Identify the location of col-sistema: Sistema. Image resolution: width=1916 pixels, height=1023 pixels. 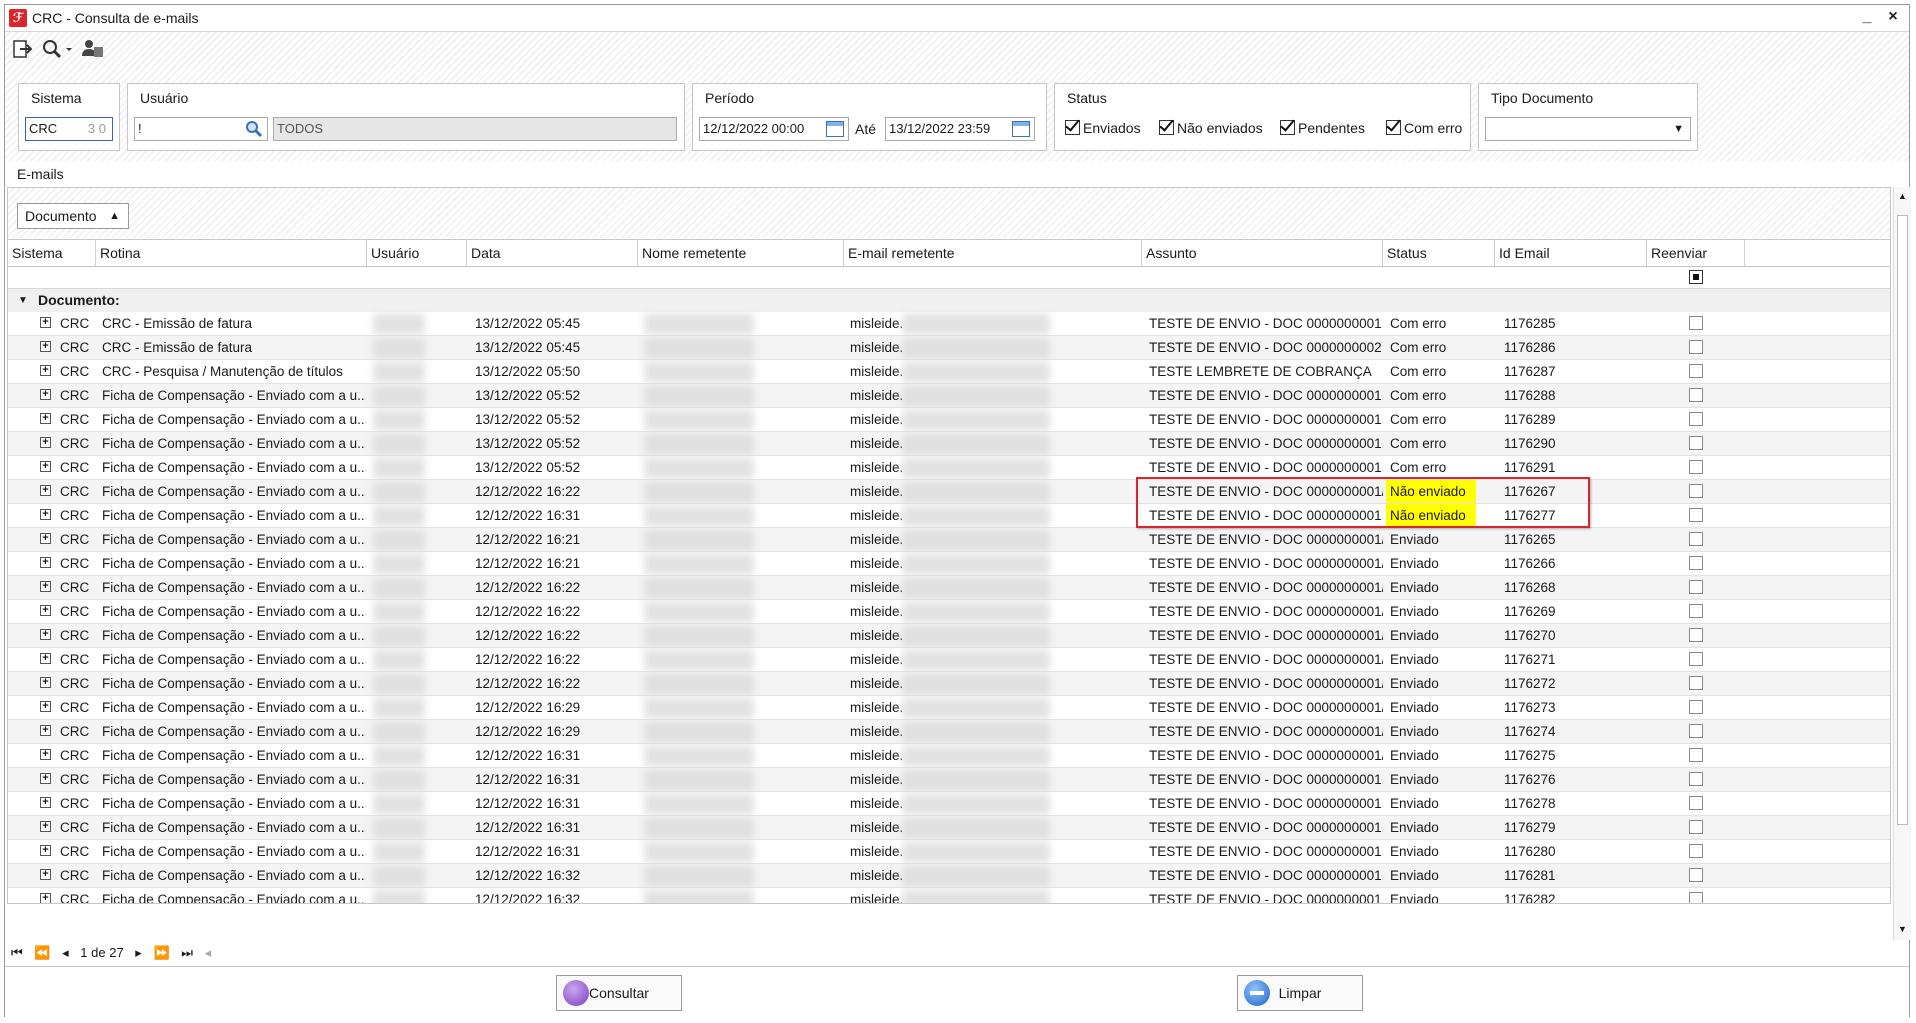
(52, 253).